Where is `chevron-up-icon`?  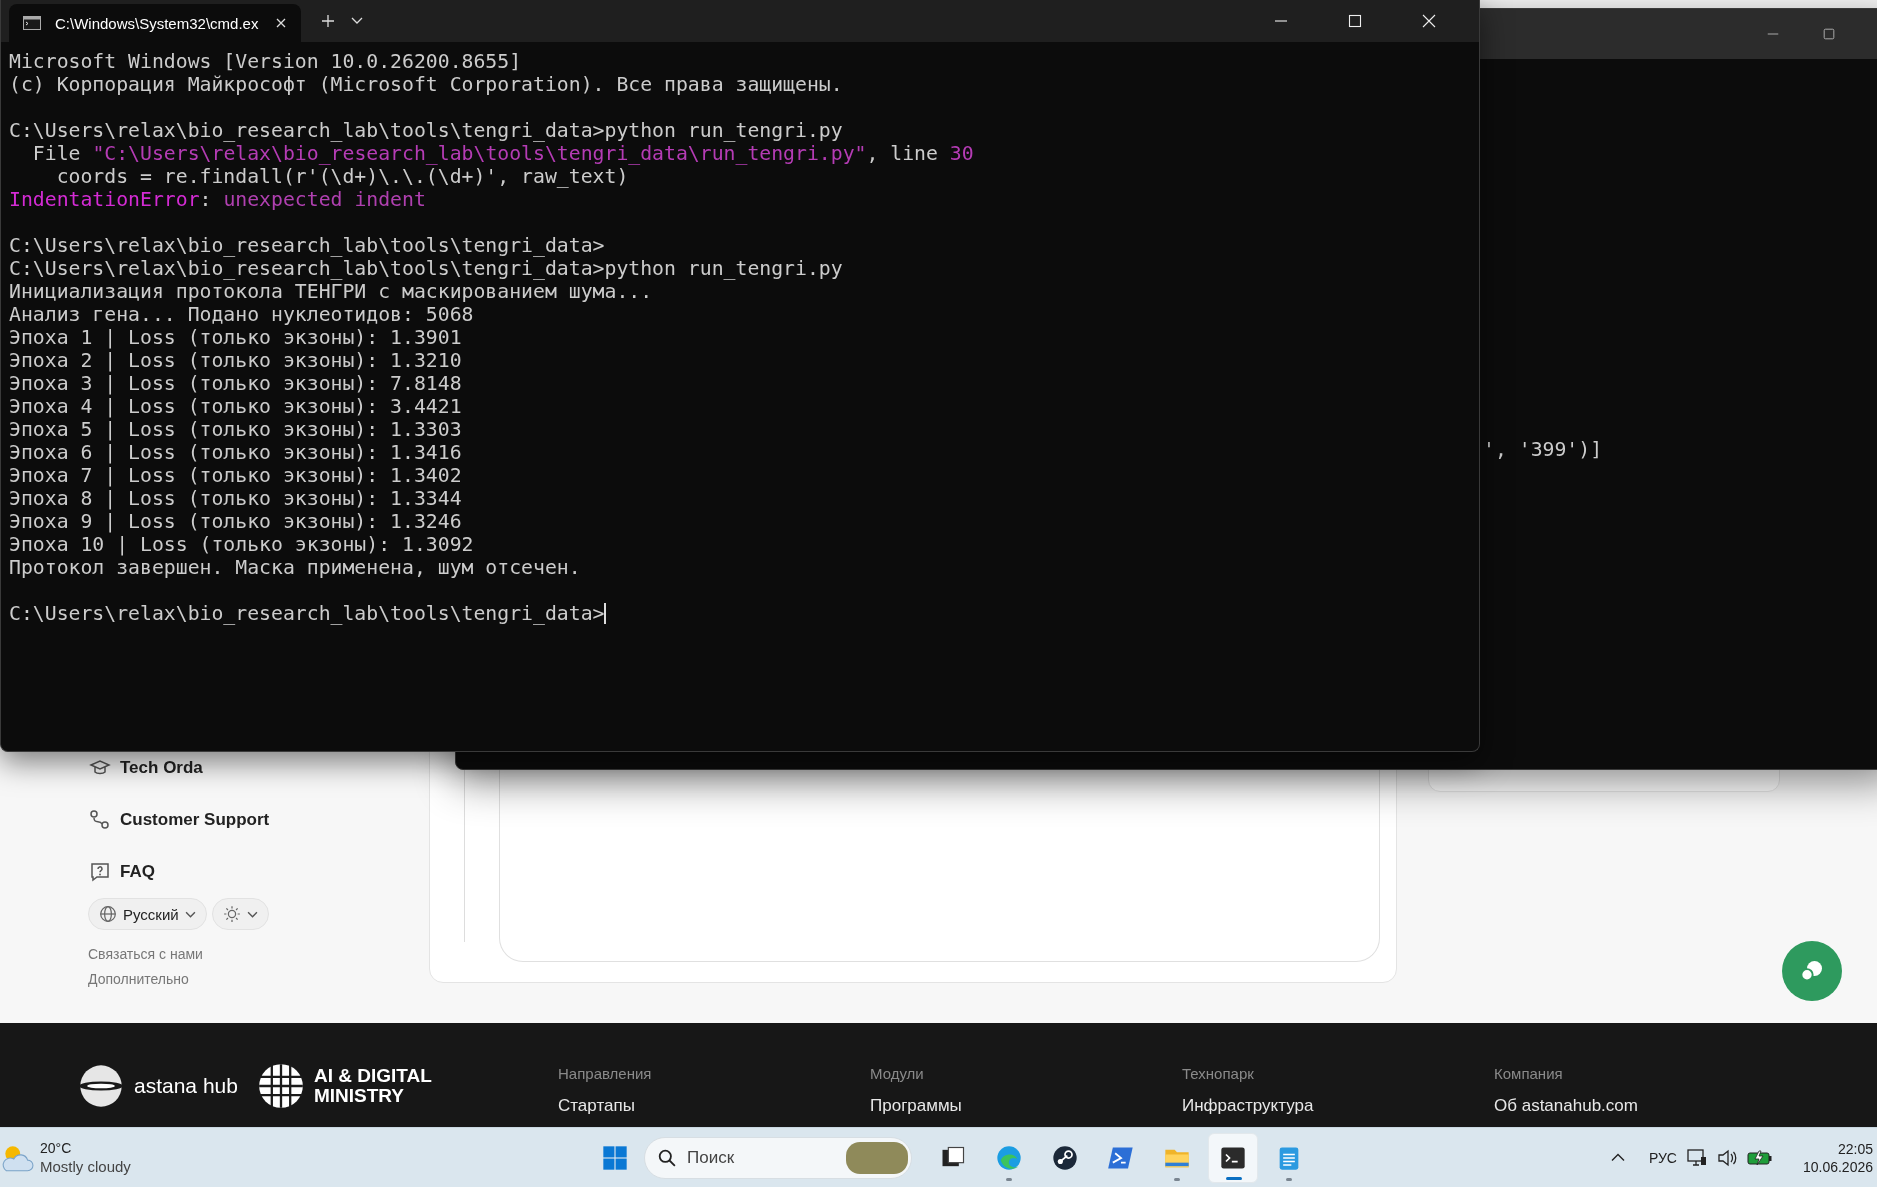 chevron-up-icon is located at coordinates (1617, 1157).